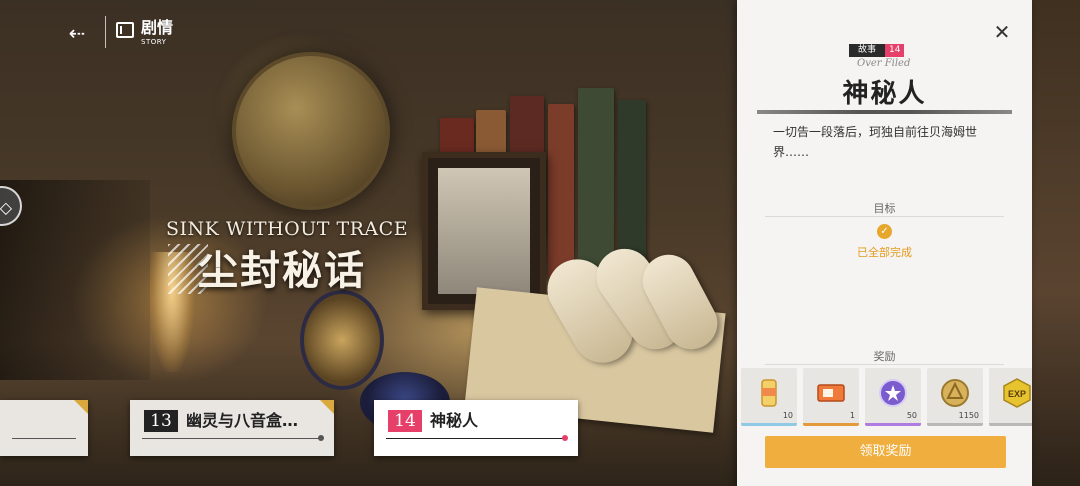  Describe the element at coordinates (454, 420) in the screenshot. I see `stage-name: 神秘人` at that location.